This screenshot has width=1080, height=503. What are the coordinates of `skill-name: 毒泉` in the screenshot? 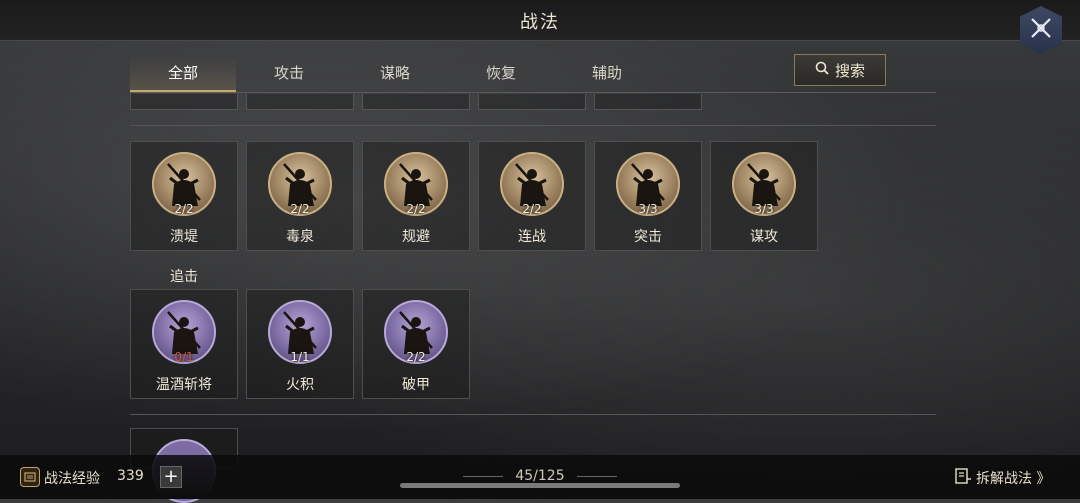 It's located at (300, 237).